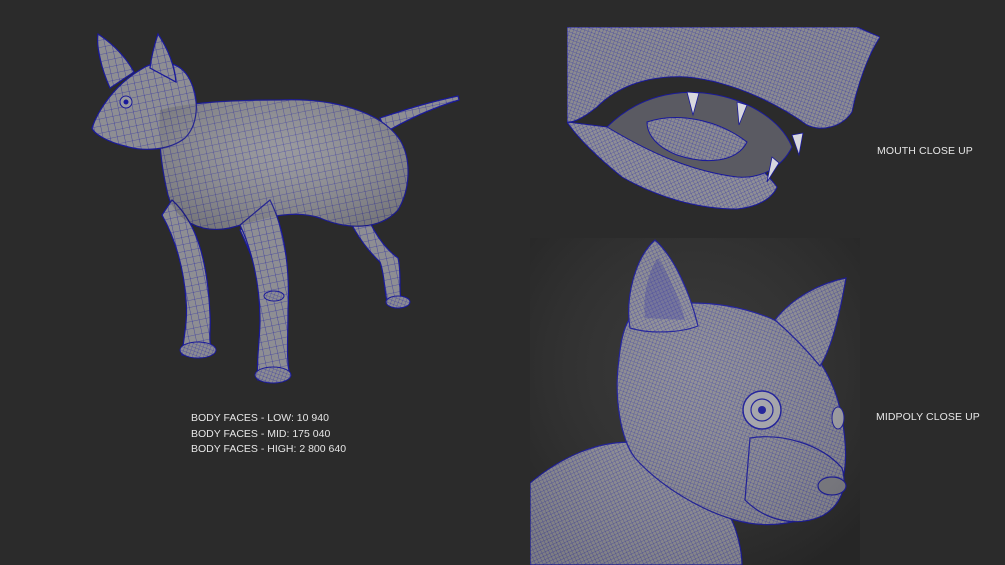 The width and height of the screenshot is (1005, 565). What do you see at coordinates (260, 418) in the screenshot?
I see `stat-low: BODY FACES - LOW: 10 940` at bounding box center [260, 418].